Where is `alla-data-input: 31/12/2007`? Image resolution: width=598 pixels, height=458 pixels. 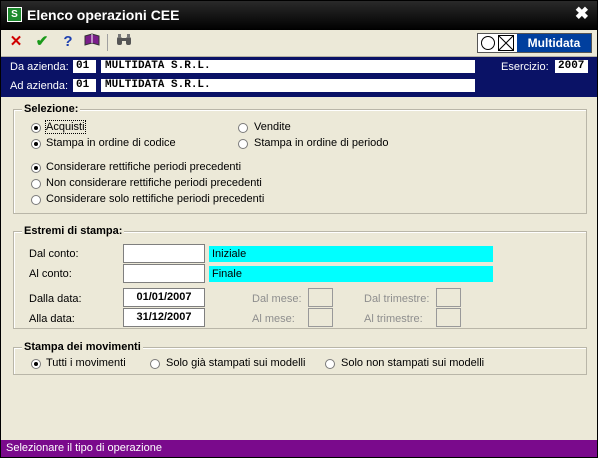 alla-data-input: 31/12/2007 is located at coordinates (164, 317).